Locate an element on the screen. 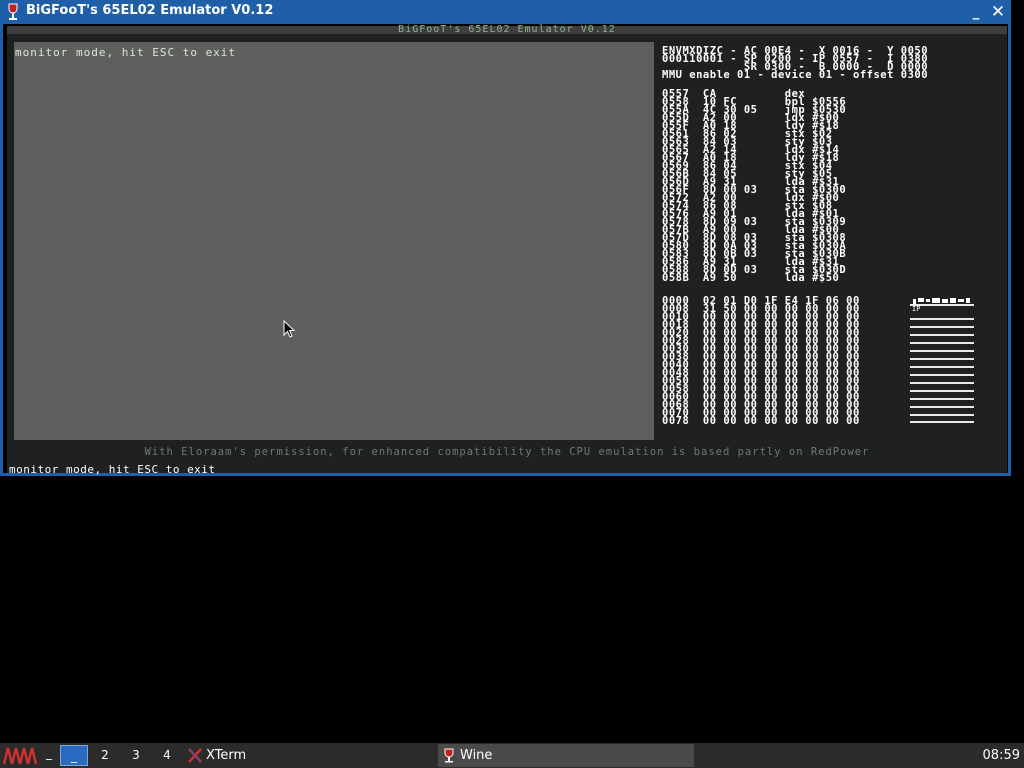 Image resolution: width=1024 pixels, height=768 pixels. mouse-cursor-icon is located at coordinates (289, 329).